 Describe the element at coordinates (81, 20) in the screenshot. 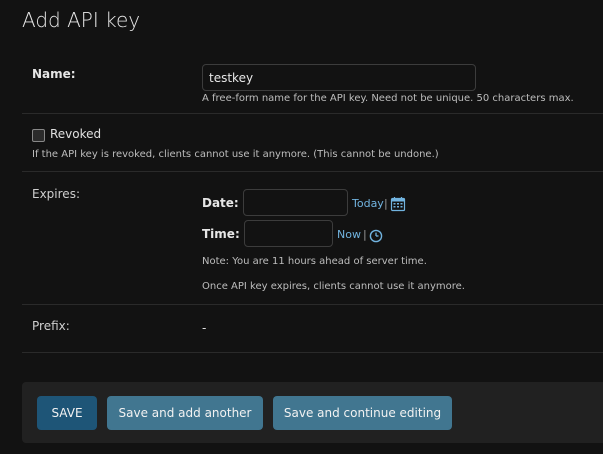

I see `page-title: Add API key` at that location.